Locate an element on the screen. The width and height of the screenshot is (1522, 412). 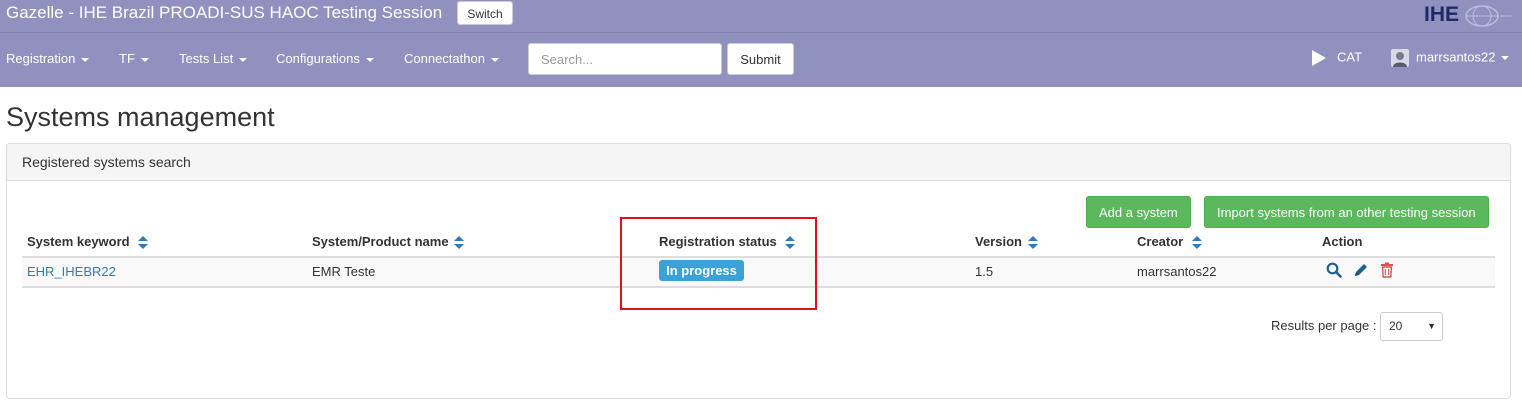
column-header-creator: Creator is located at coordinates (1169, 242).